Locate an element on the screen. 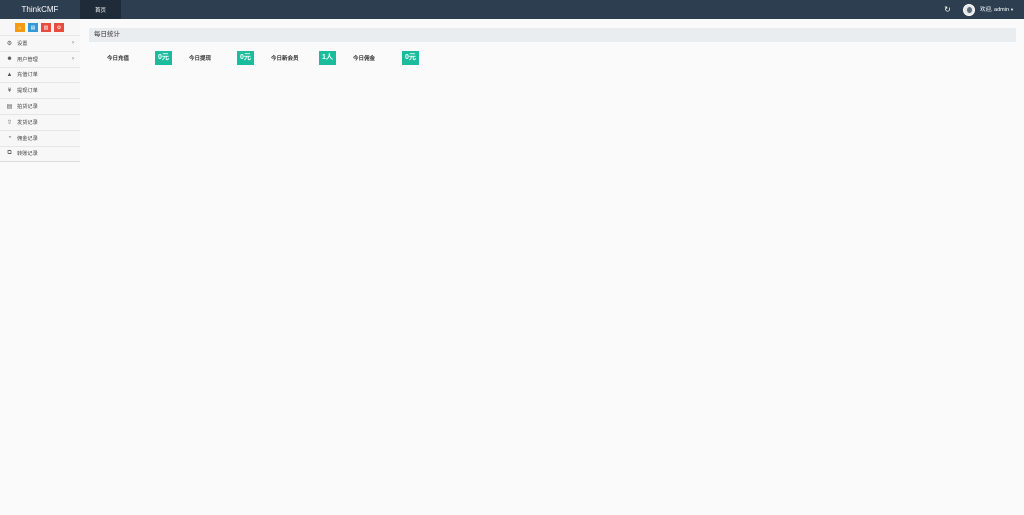 This screenshot has width=1024, height=515. sidebar-item-recharge-orders: ▲ 充值订单 is located at coordinates (40, 74).